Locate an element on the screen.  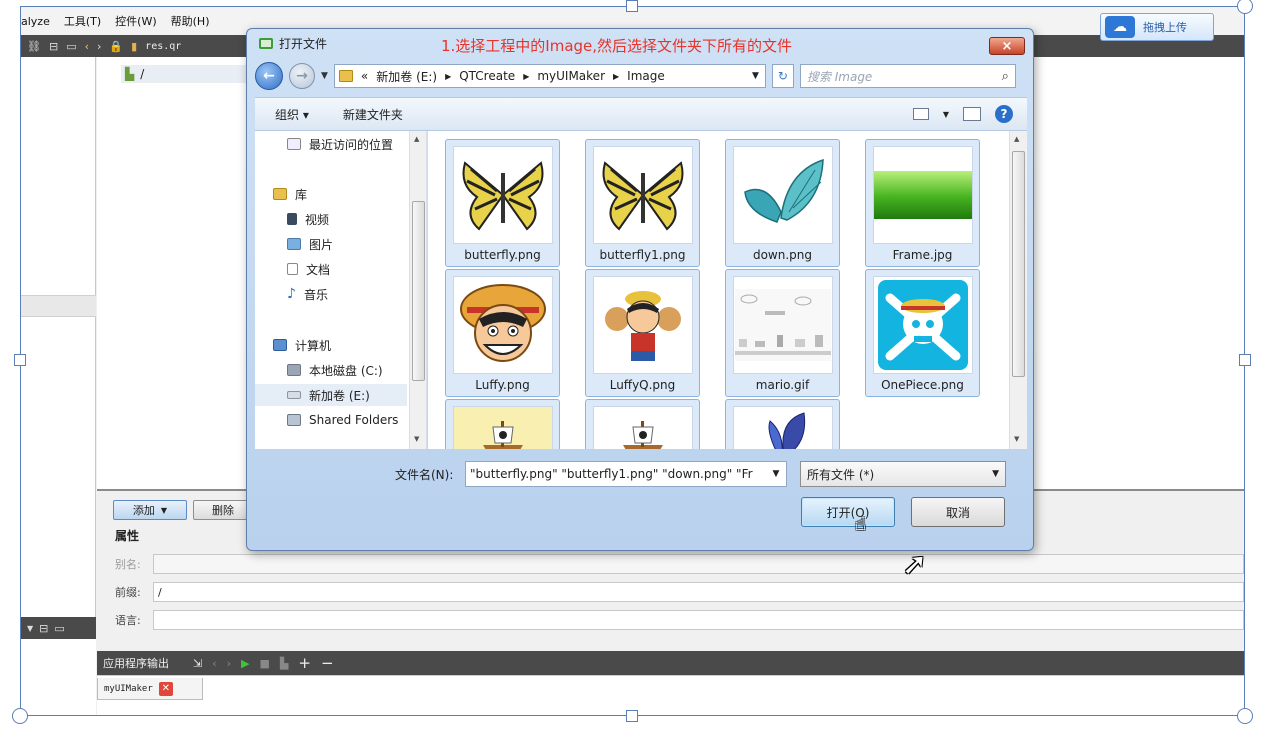
file-item: Luffy.png is located at coordinates (502, 333).